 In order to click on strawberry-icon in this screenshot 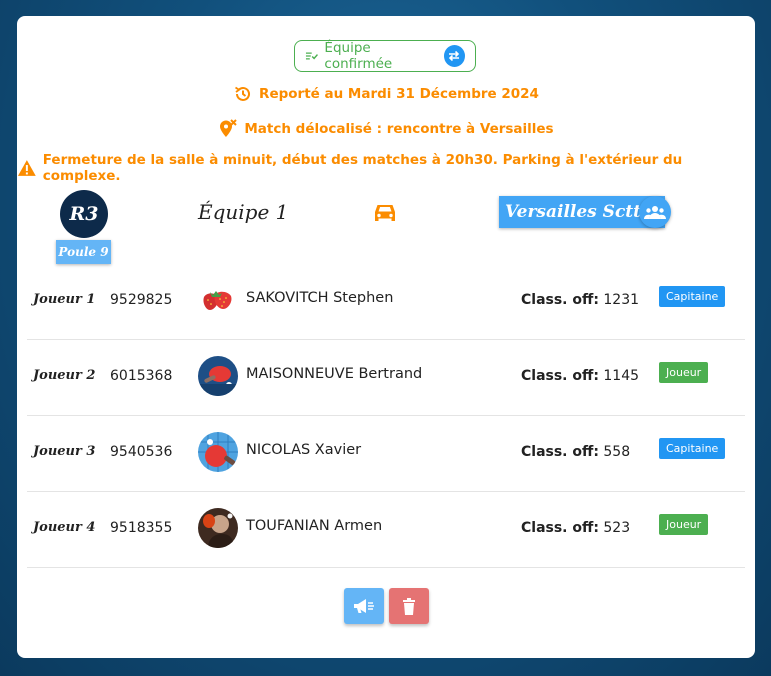, I will do `click(218, 300)`.